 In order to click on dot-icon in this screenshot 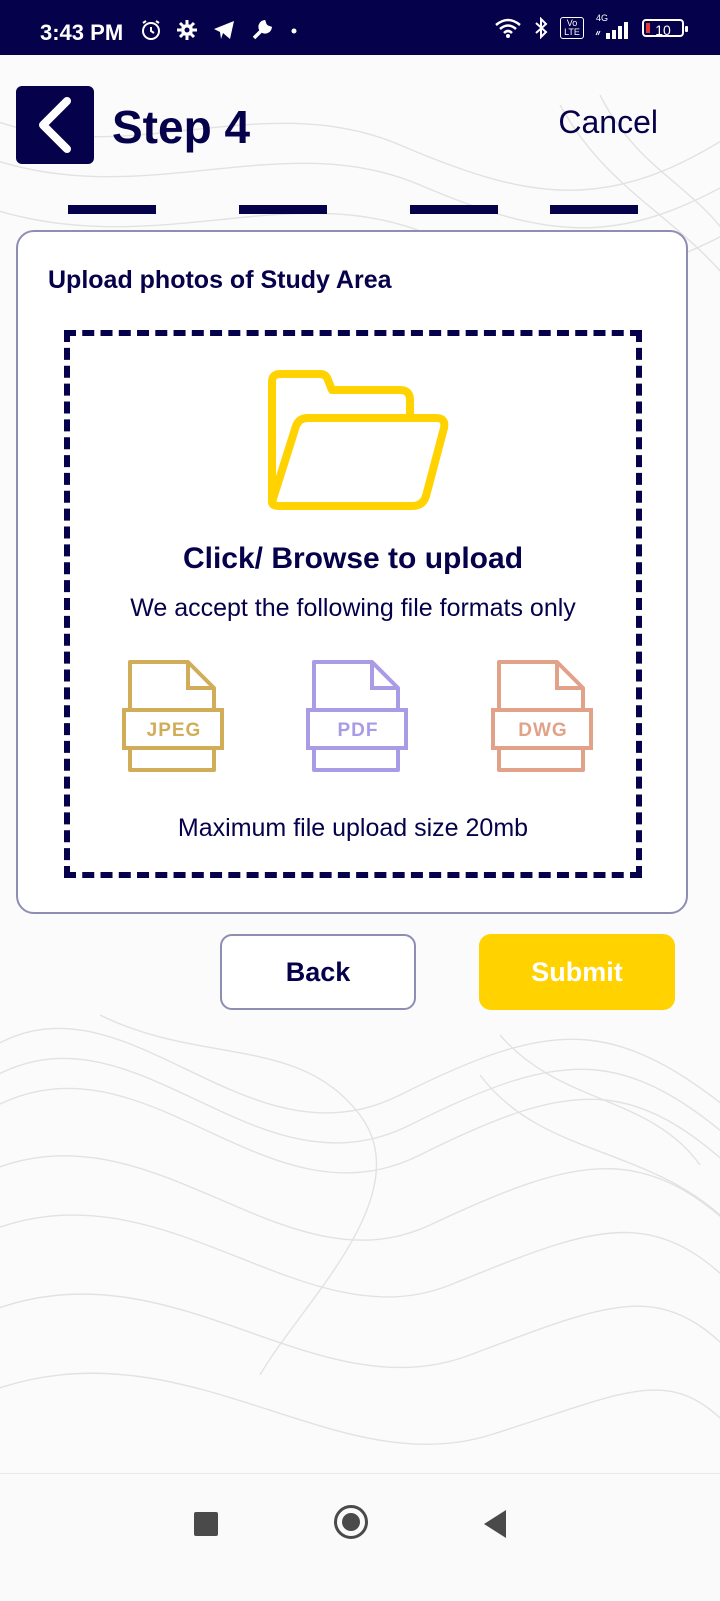, I will do `click(294, 31)`.